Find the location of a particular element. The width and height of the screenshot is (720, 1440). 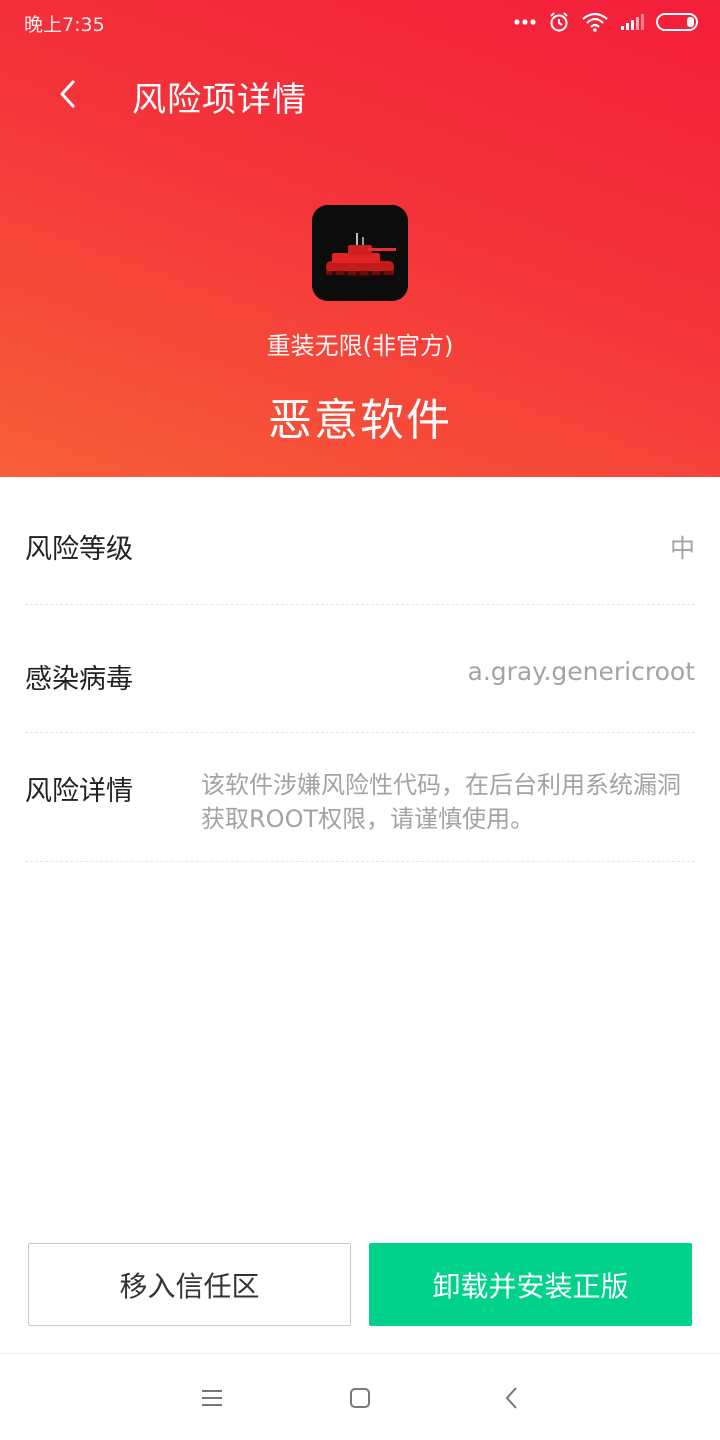

page-title: 风险项详情 is located at coordinates (219, 100).